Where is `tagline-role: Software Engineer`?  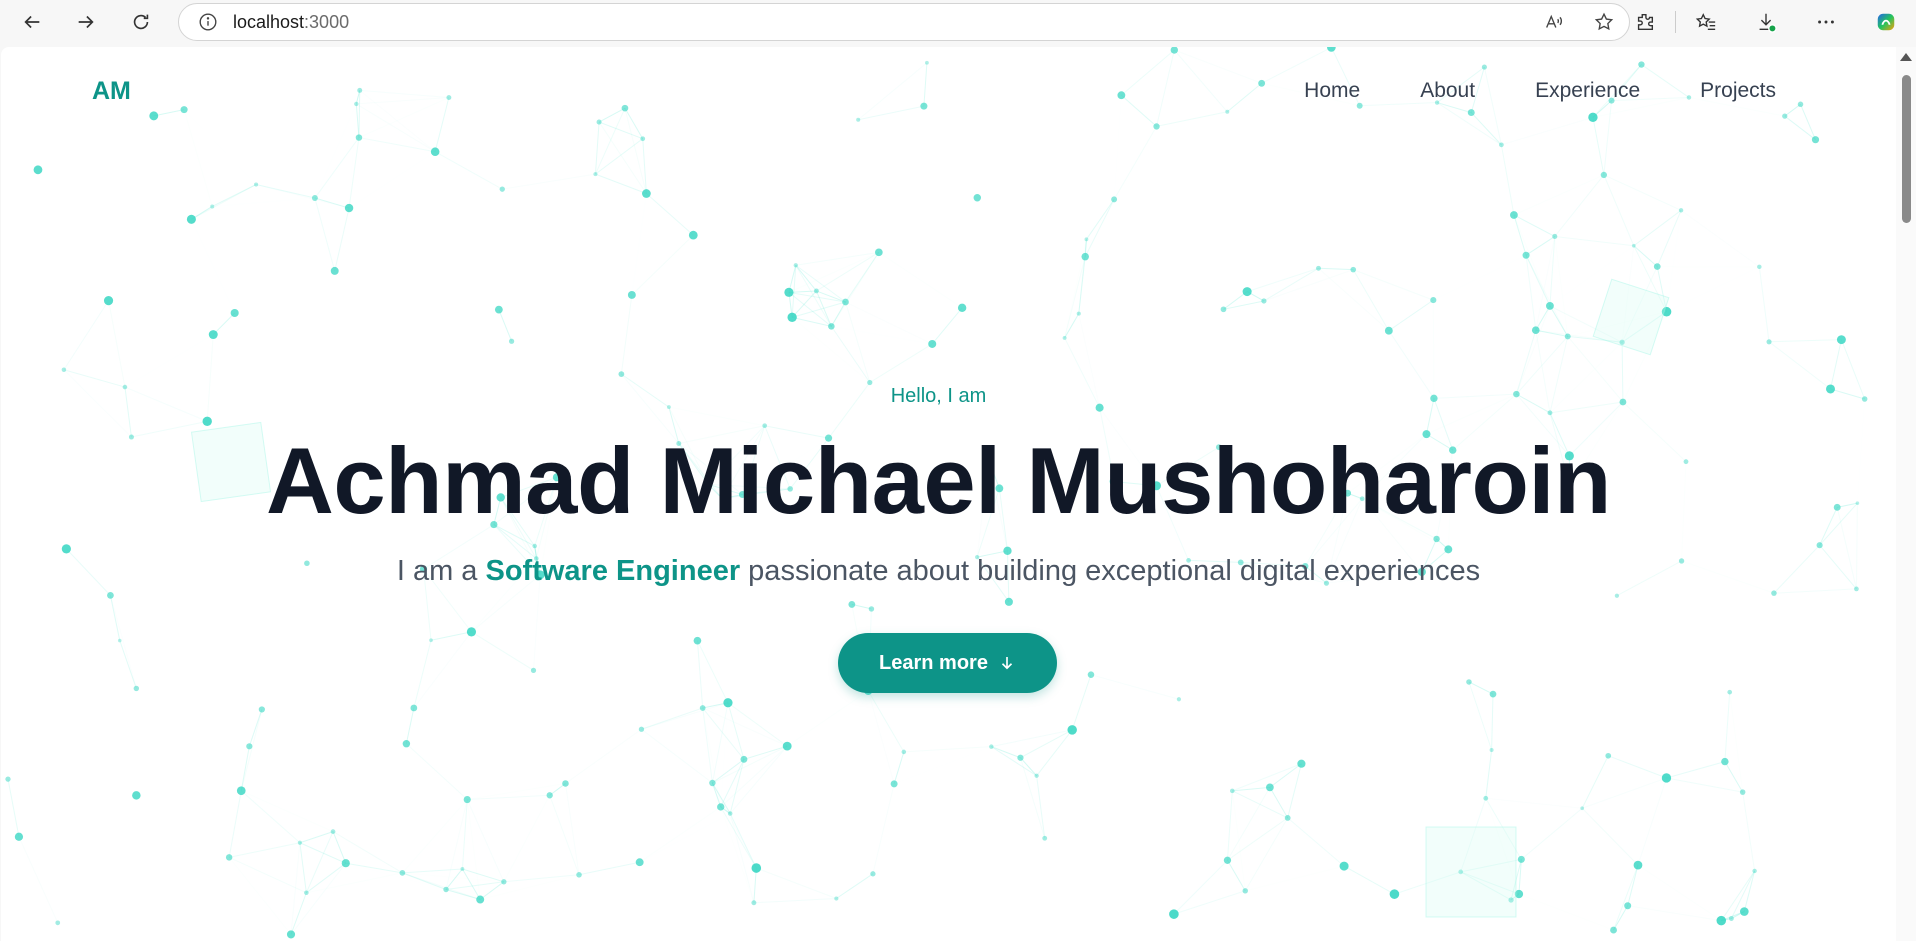 tagline-role: Software Engineer is located at coordinates (613, 571).